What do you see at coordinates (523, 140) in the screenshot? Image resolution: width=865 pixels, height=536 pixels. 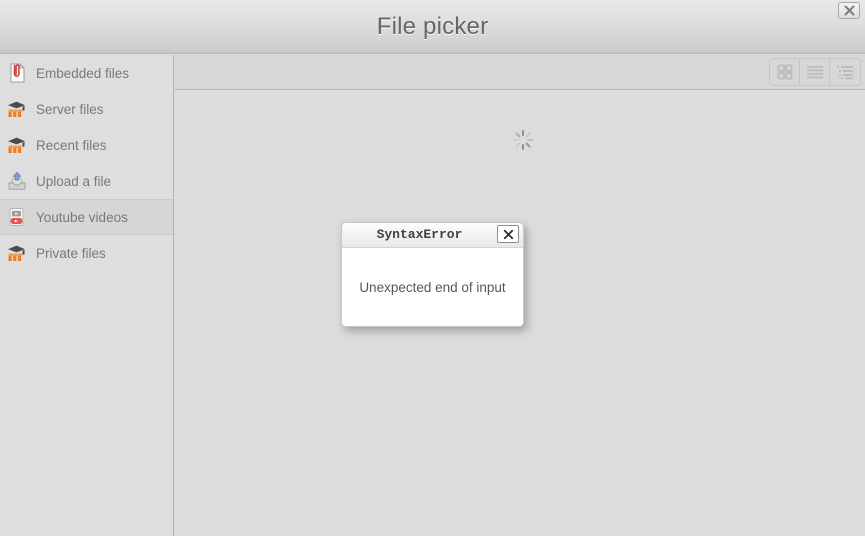 I see `loading-spinner-icon` at bounding box center [523, 140].